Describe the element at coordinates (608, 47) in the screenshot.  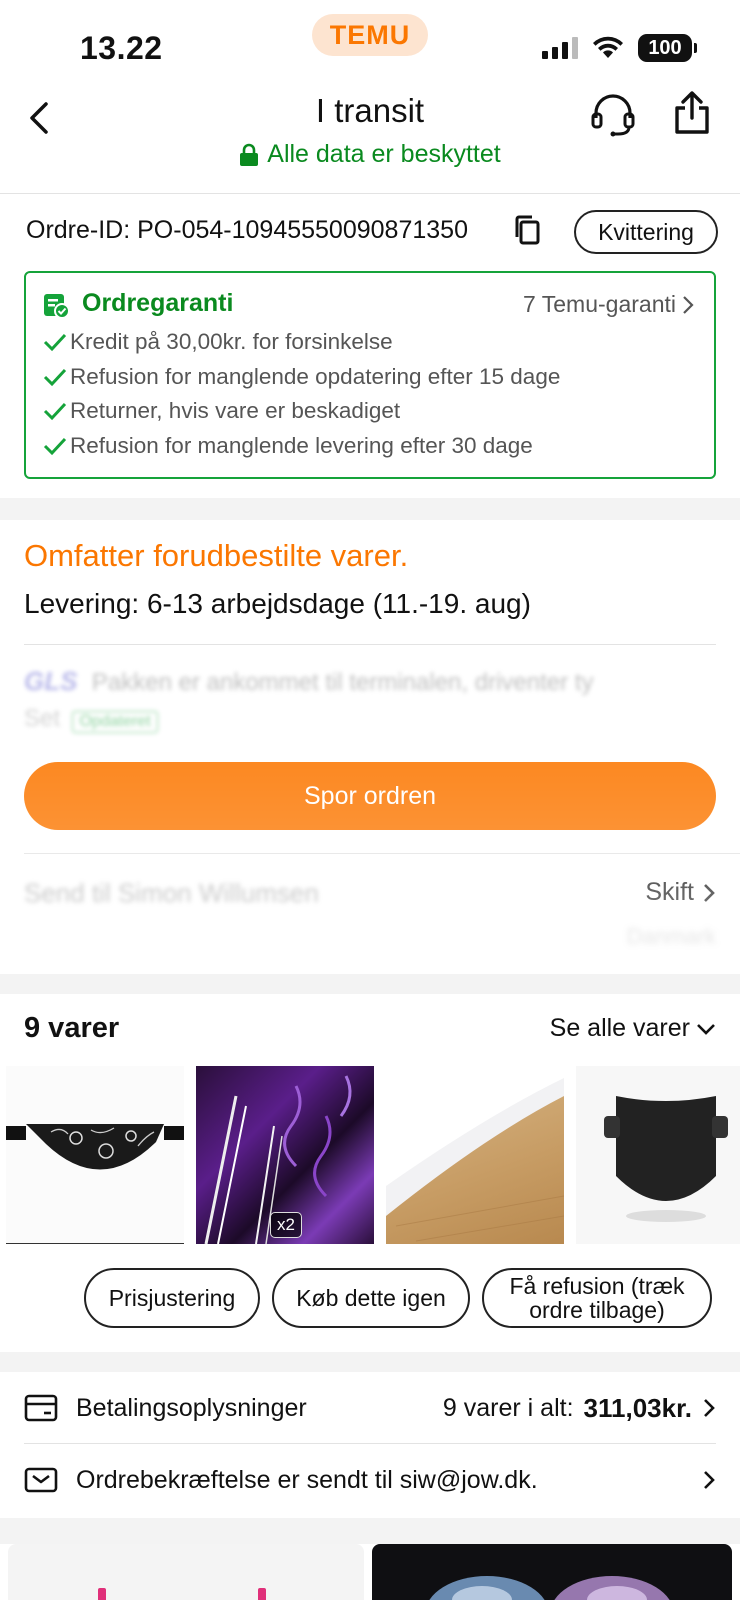
I see `wifi-icon` at that location.